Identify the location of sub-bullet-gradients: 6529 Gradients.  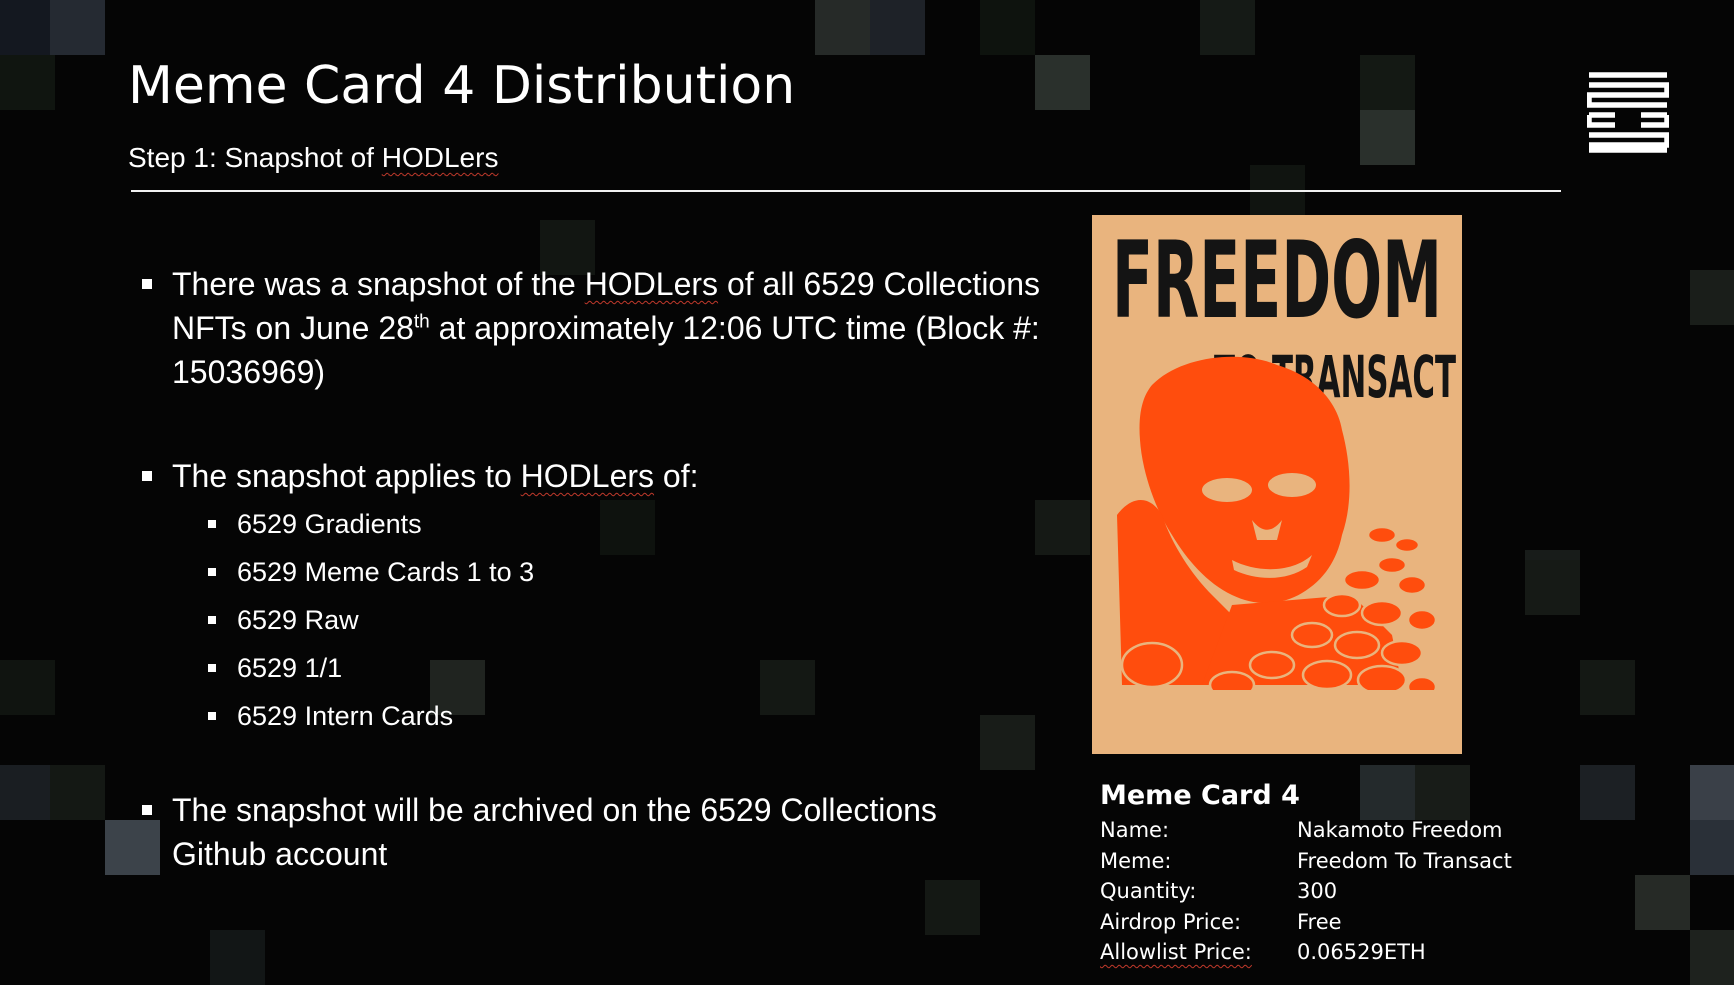
(590, 524).